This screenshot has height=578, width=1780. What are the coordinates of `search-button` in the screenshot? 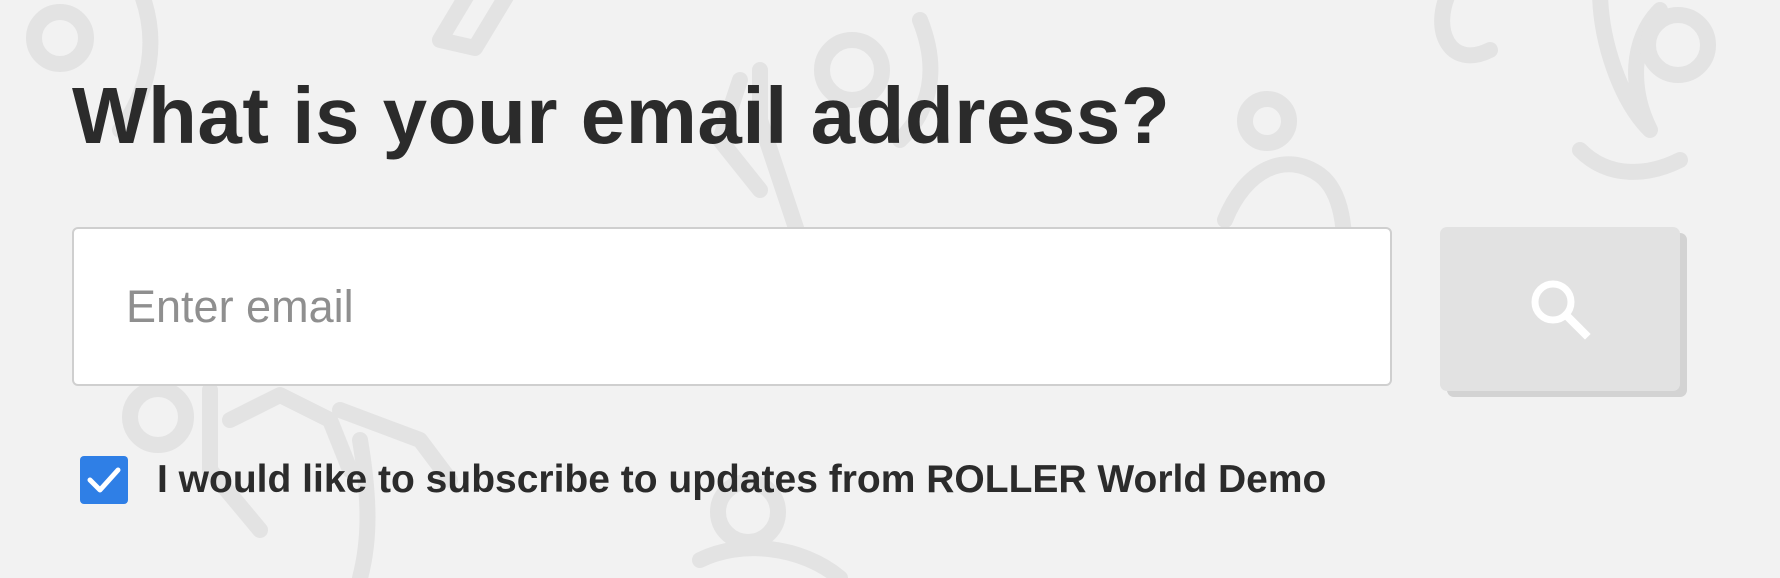 It's located at (1560, 309).